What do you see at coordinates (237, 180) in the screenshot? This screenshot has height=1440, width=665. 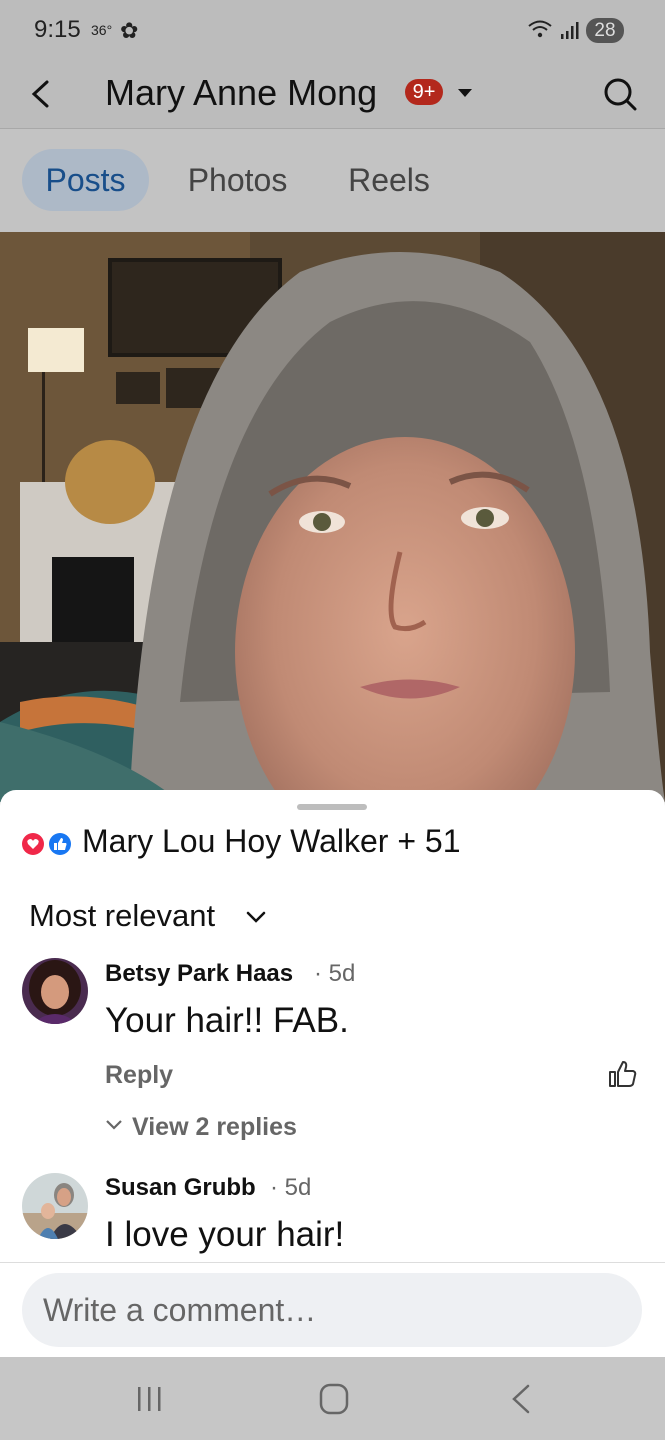 I see `tab-photos: Photos` at bounding box center [237, 180].